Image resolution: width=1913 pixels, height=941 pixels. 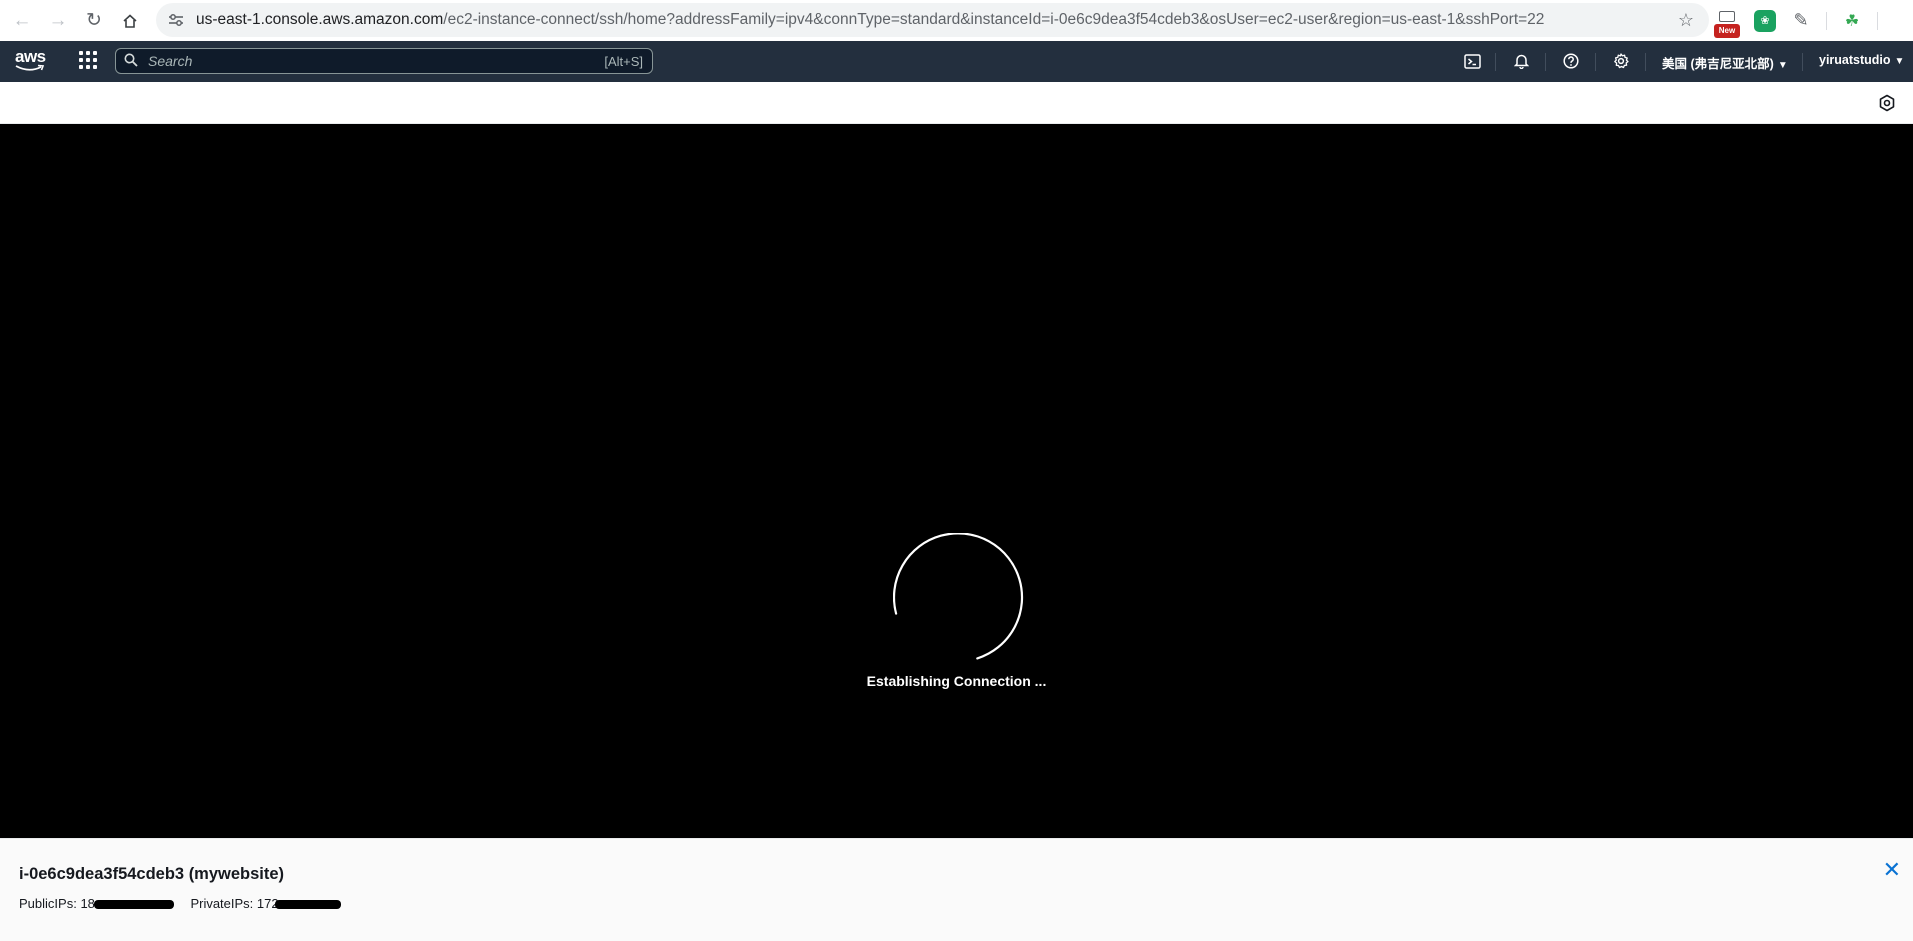 What do you see at coordinates (30, 56) in the screenshot?
I see `aws-logo-text: aws` at bounding box center [30, 56].